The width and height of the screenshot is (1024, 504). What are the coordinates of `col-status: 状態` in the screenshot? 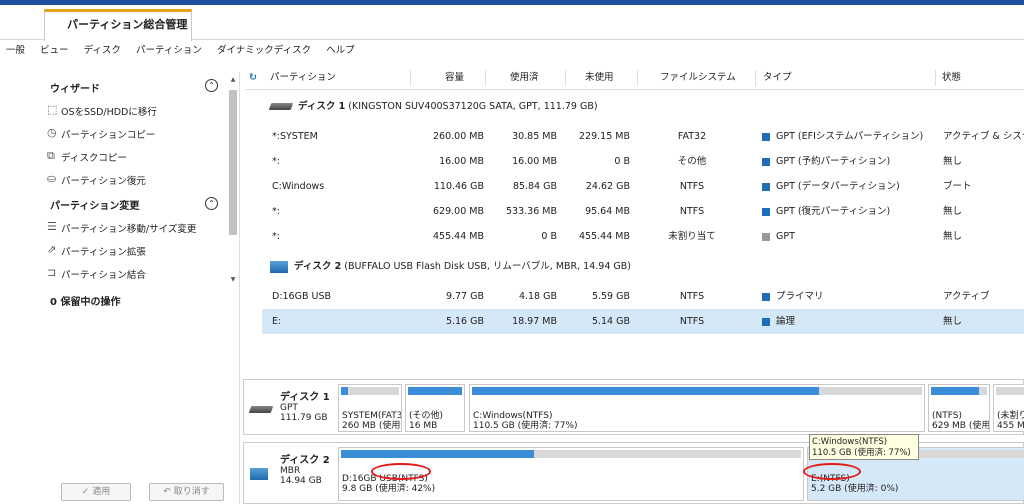 It's located at (951, 78).